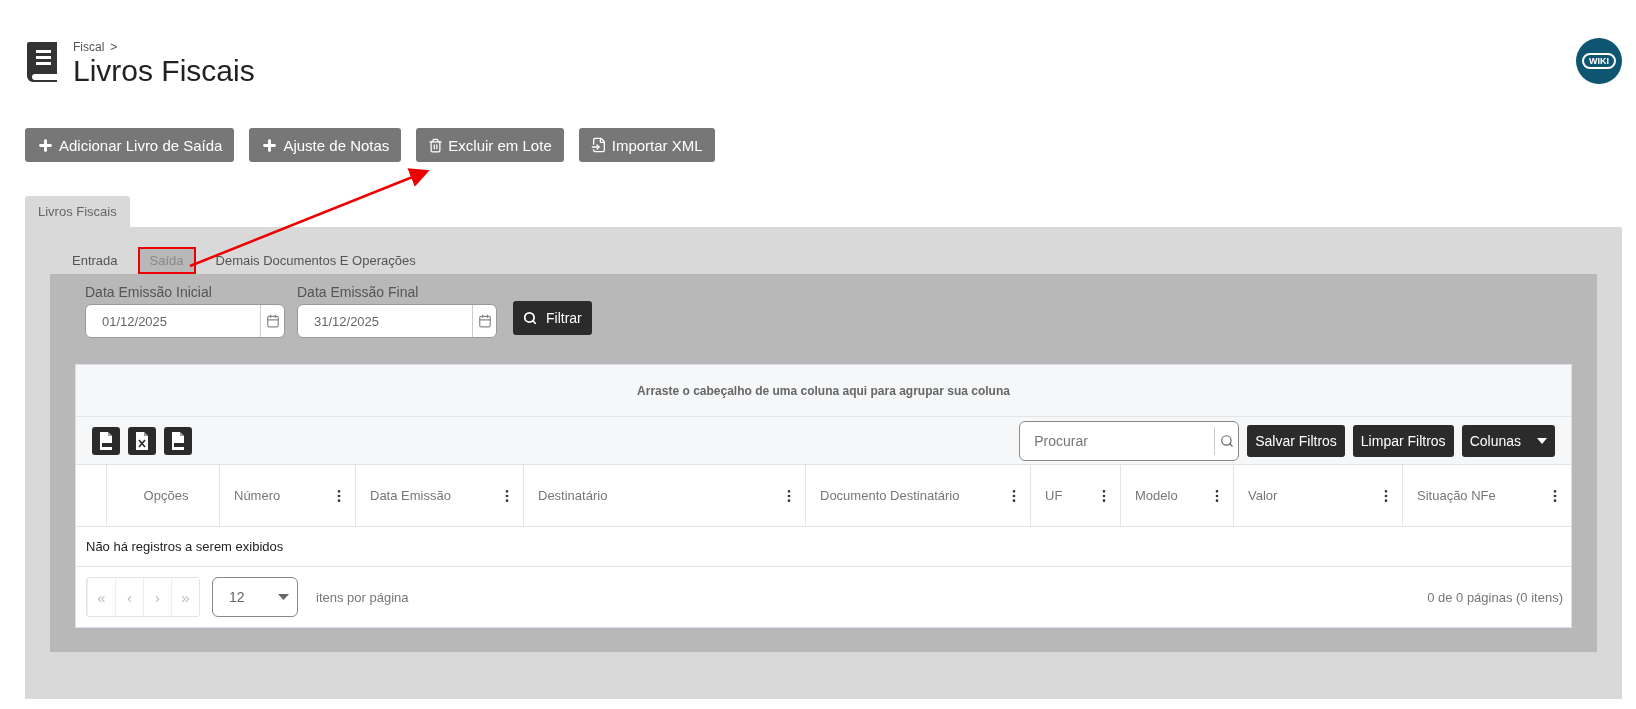 The height and width of the screenshot is (709, 1636). What do you see at coordinates (255, 597) in the screenshot?
I see `page-size-select: 12` at bounding box center [255, 597].